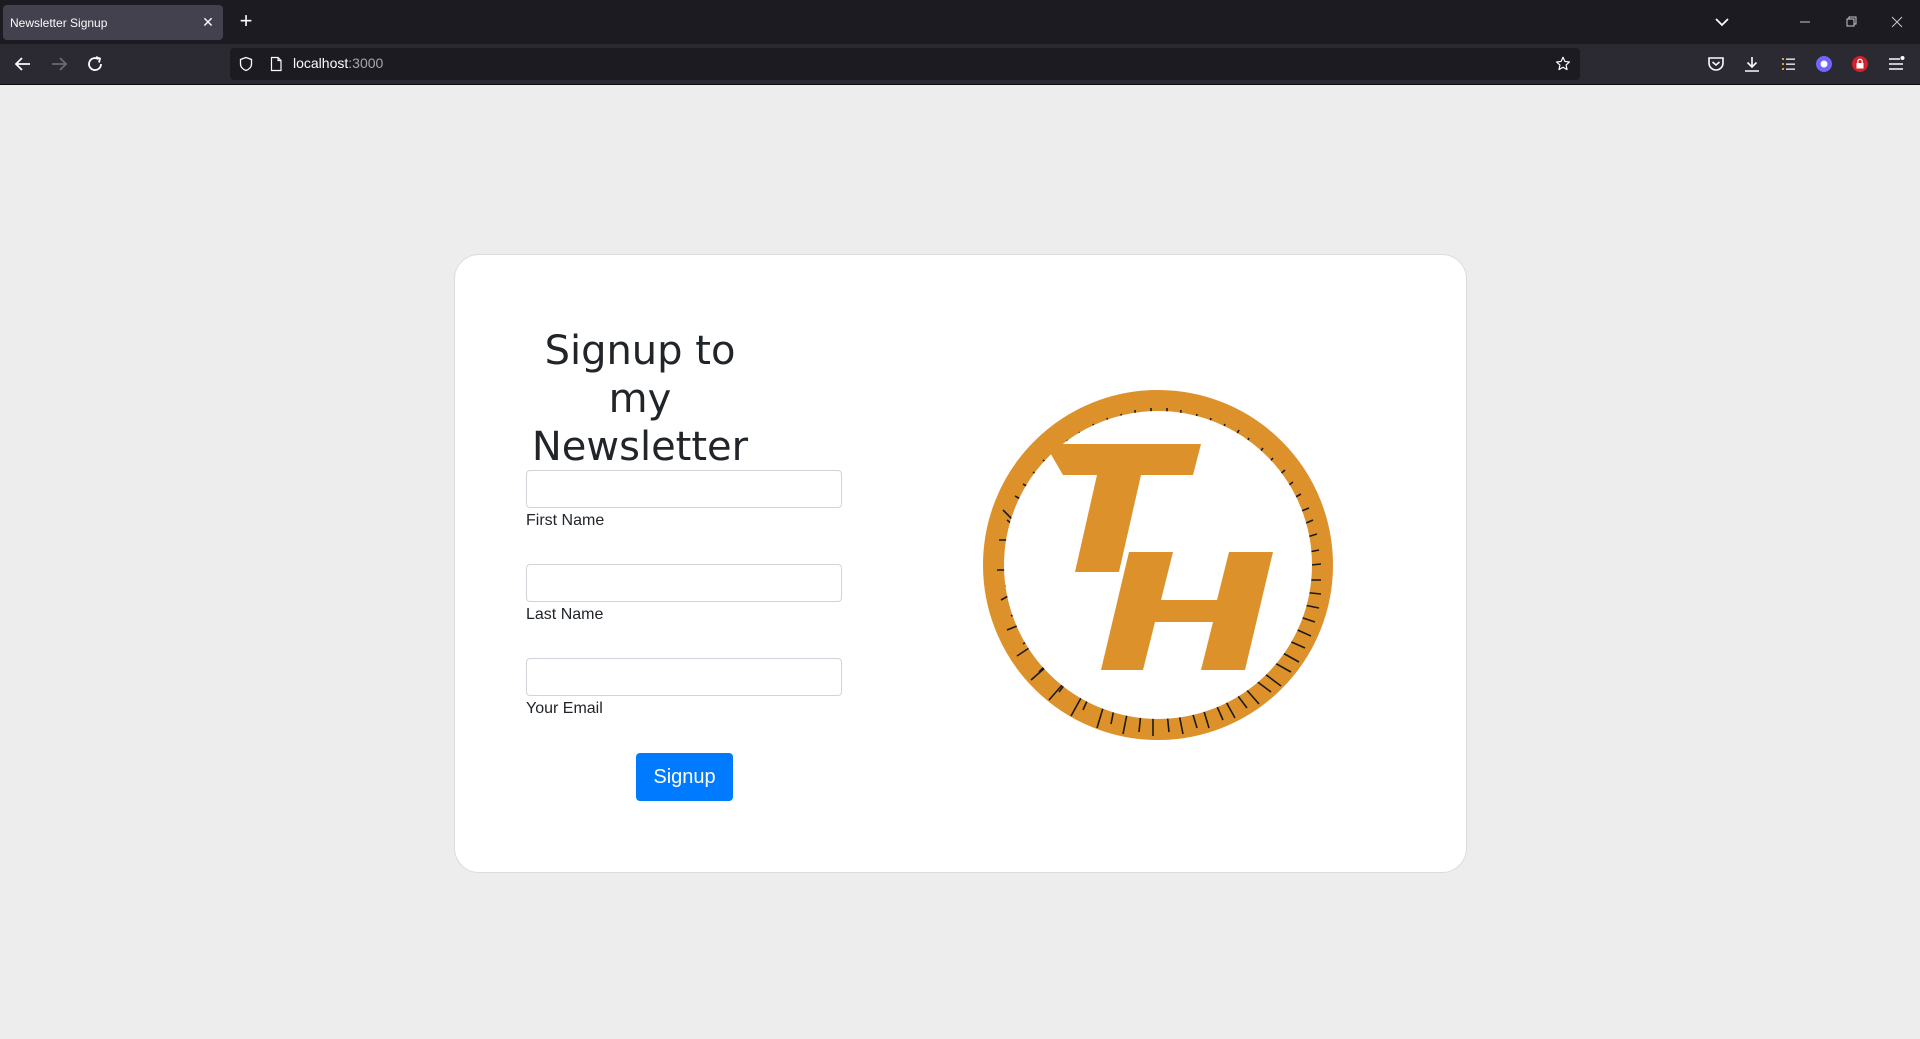 Image resolution: width=1920 pixels, height=1039 pixels. What do you see at coordinates (1788, 64) in the screenshot?
I see `library-icon` at bounding box center [1788, 64].